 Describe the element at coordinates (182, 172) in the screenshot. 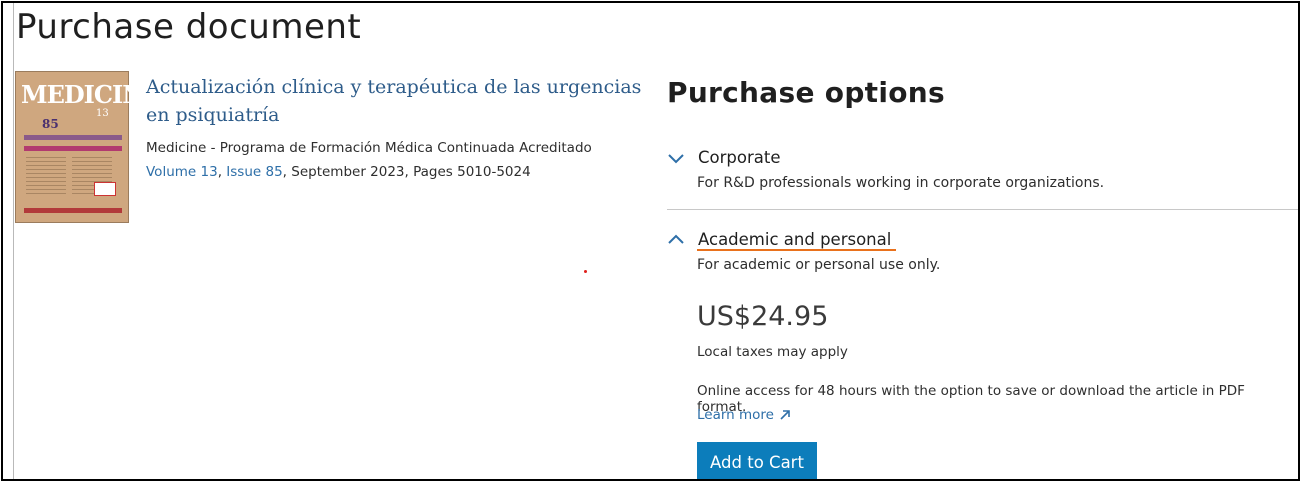

I see `volume-link: Volume 13` at that location.